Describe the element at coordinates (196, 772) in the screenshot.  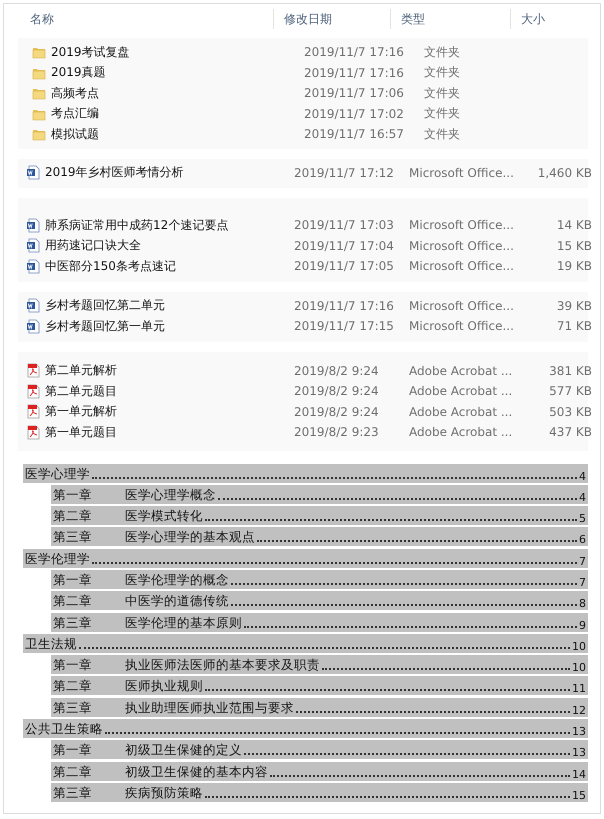
I see `toc-title: 初级卫生保健的基本内容` at that location.